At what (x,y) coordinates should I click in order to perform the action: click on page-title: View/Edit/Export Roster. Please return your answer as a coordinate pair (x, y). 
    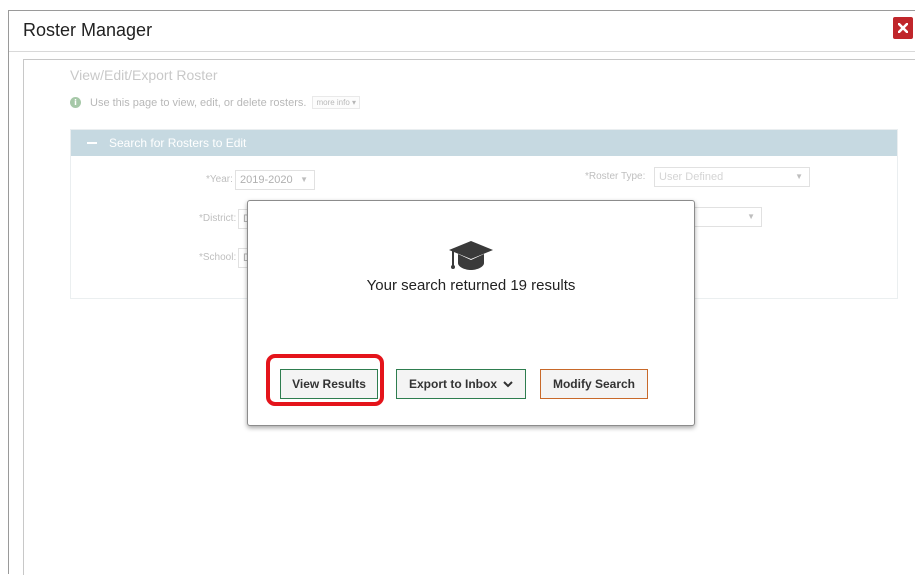
    Looking at the image, I should click on (144, 75).